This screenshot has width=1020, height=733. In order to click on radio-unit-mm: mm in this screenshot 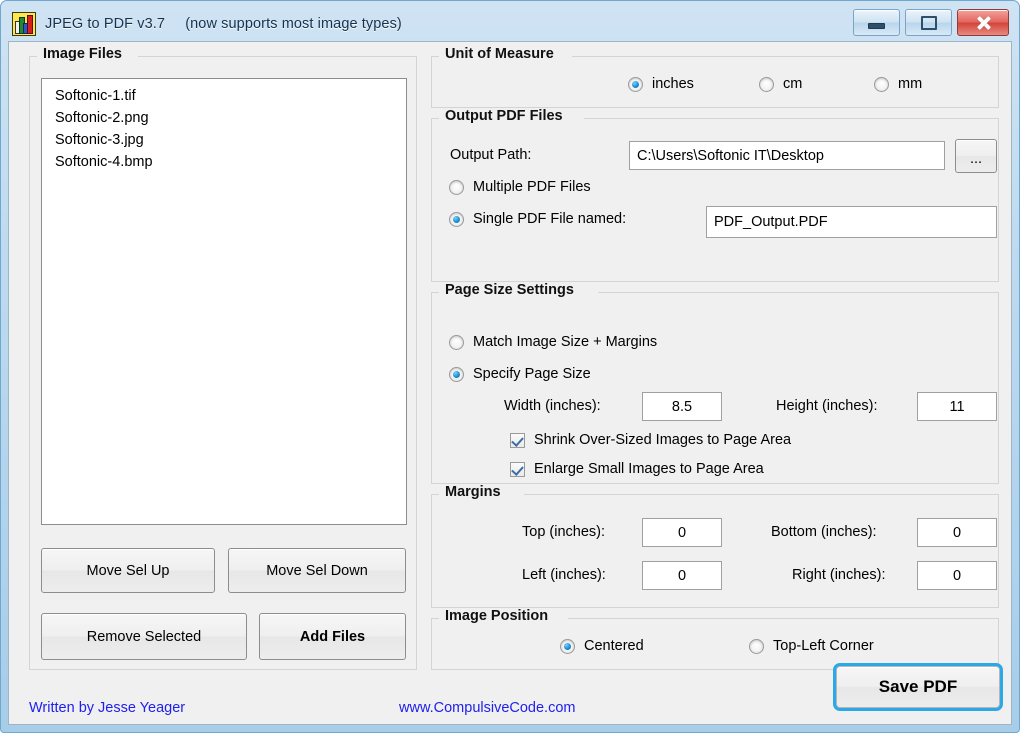, I will do `click(898, 84)`.